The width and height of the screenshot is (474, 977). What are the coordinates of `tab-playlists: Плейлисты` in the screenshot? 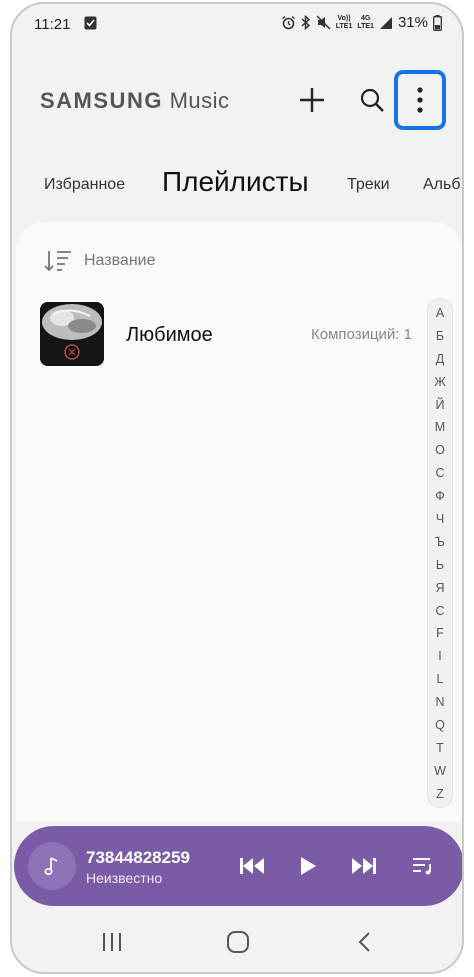 It's located at (235, 182).